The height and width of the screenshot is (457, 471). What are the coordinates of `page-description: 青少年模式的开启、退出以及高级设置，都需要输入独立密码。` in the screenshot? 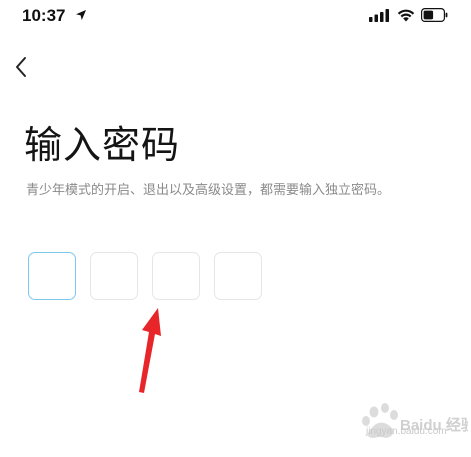 It's located at (208, 190).